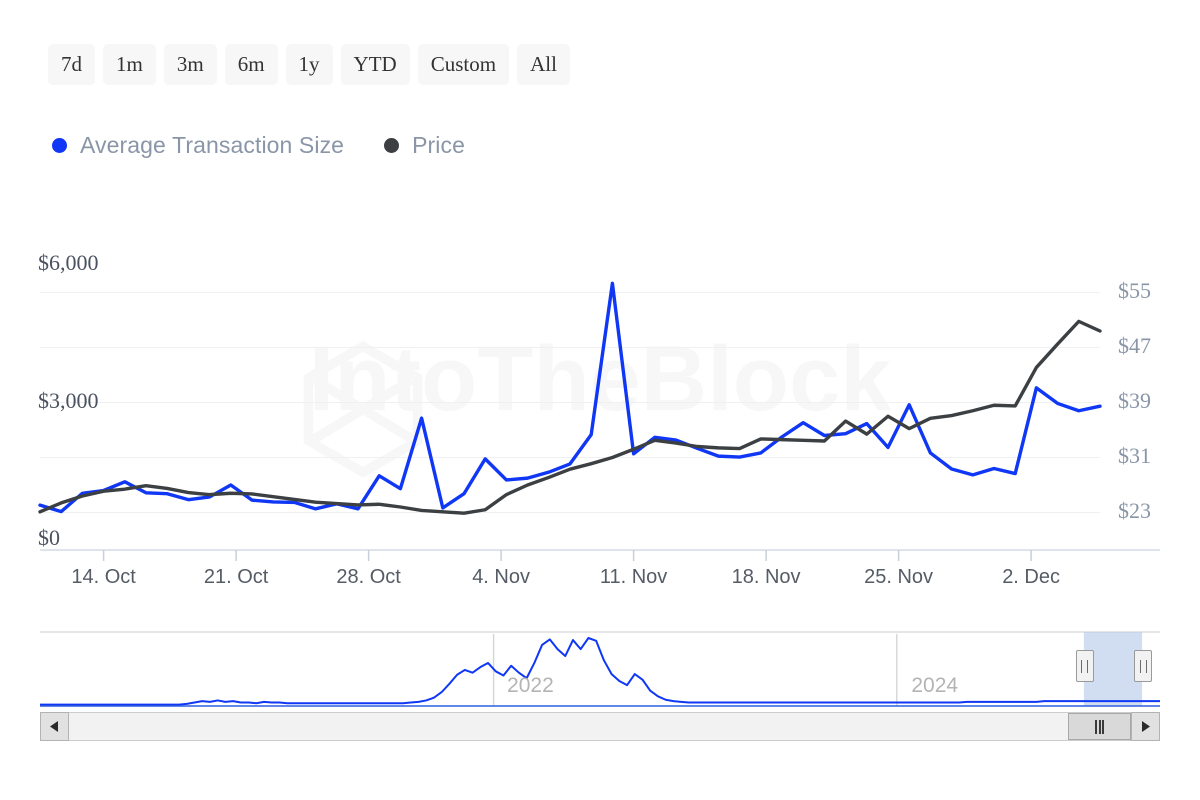 The image size is (1200, 800). What do you see at coordinates (1031, 577) in the screenshot?
I see `x-axis-label: 2. Dec` at bounding box center [1031, 577].